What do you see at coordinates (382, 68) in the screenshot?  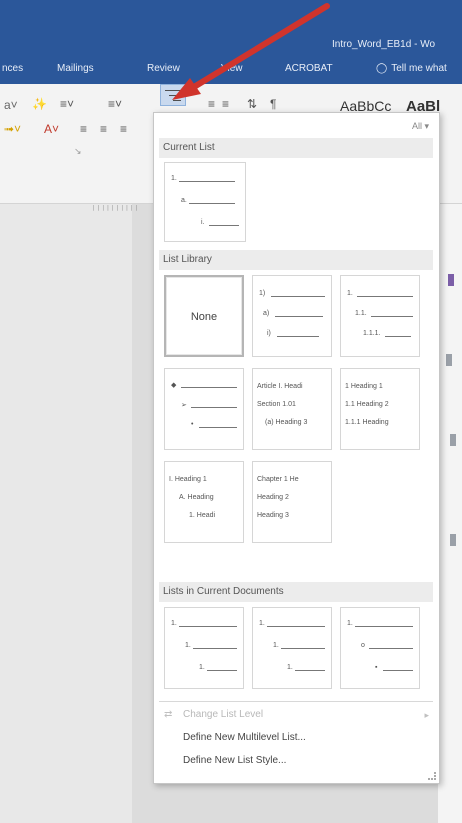 I see `lightbulb-icon: ◯` at bounding box center [382, 68].